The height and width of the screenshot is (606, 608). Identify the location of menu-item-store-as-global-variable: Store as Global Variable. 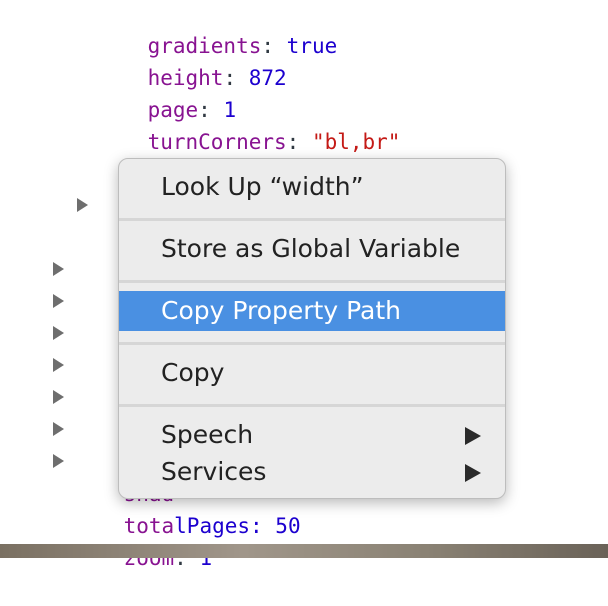
(312, 249).